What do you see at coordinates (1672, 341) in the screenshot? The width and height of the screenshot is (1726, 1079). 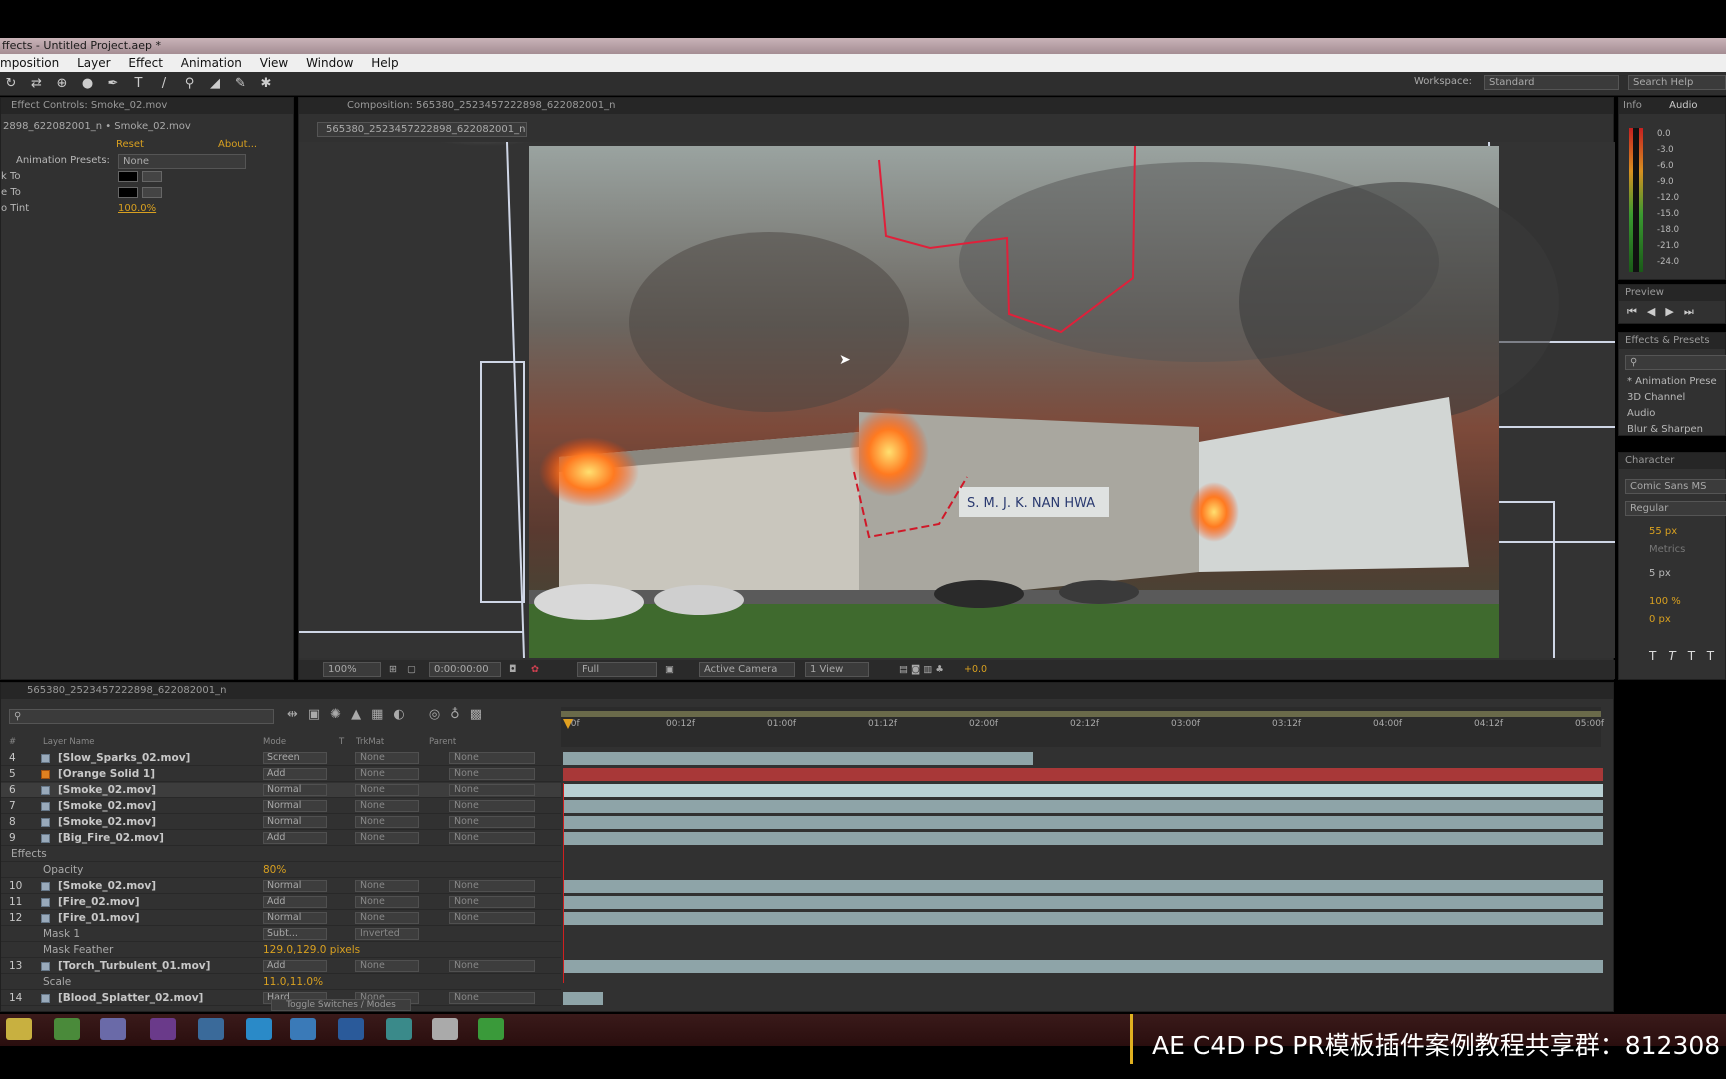 I see `effects-presets-tab: Effects & Presets` at bounding box center [1672, 341].